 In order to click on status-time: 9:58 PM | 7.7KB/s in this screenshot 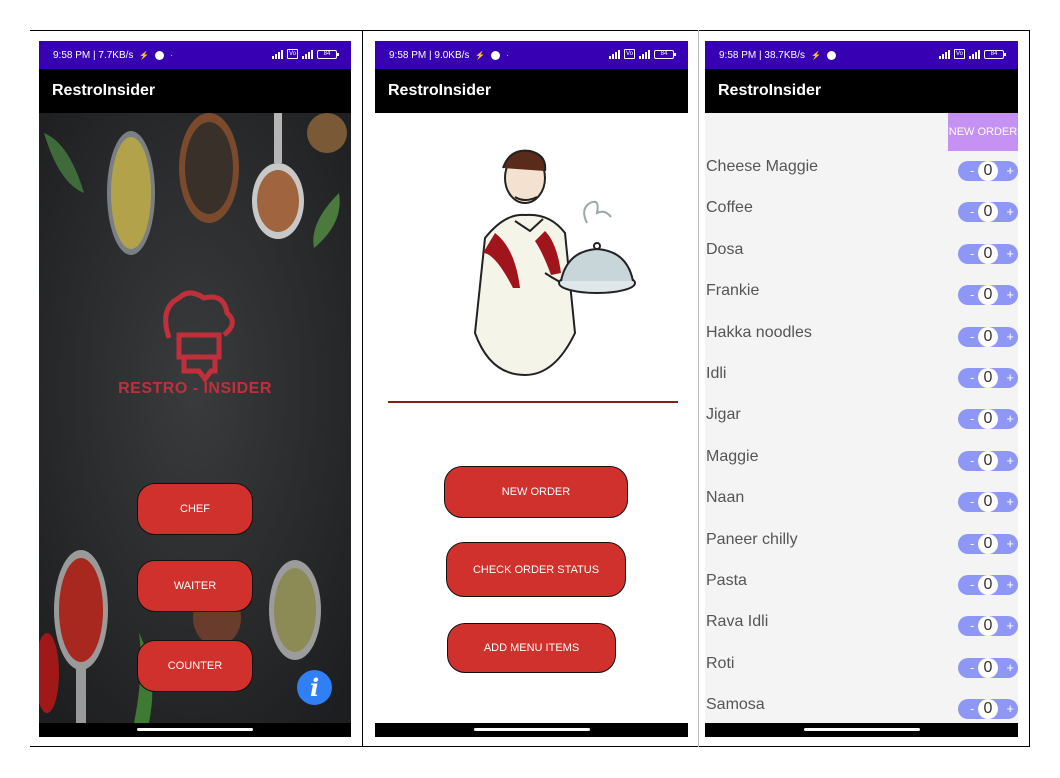, I will do `click(93, 55)`.